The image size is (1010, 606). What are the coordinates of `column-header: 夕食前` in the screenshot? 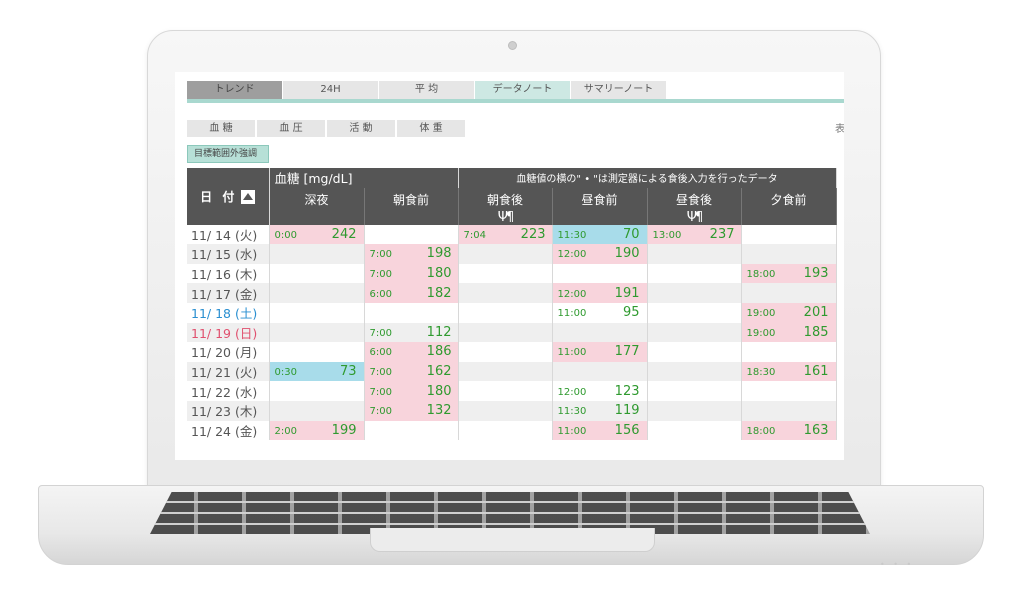 It's located at (789, 206).